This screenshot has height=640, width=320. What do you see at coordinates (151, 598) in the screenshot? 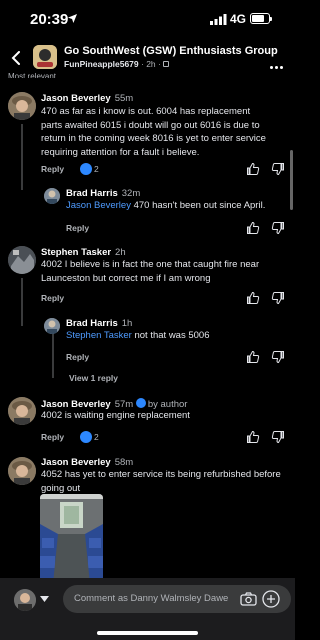
I see `comment-placeholder: Comment as Danny Walmsley Dawe` at bounding box center [151, 598].